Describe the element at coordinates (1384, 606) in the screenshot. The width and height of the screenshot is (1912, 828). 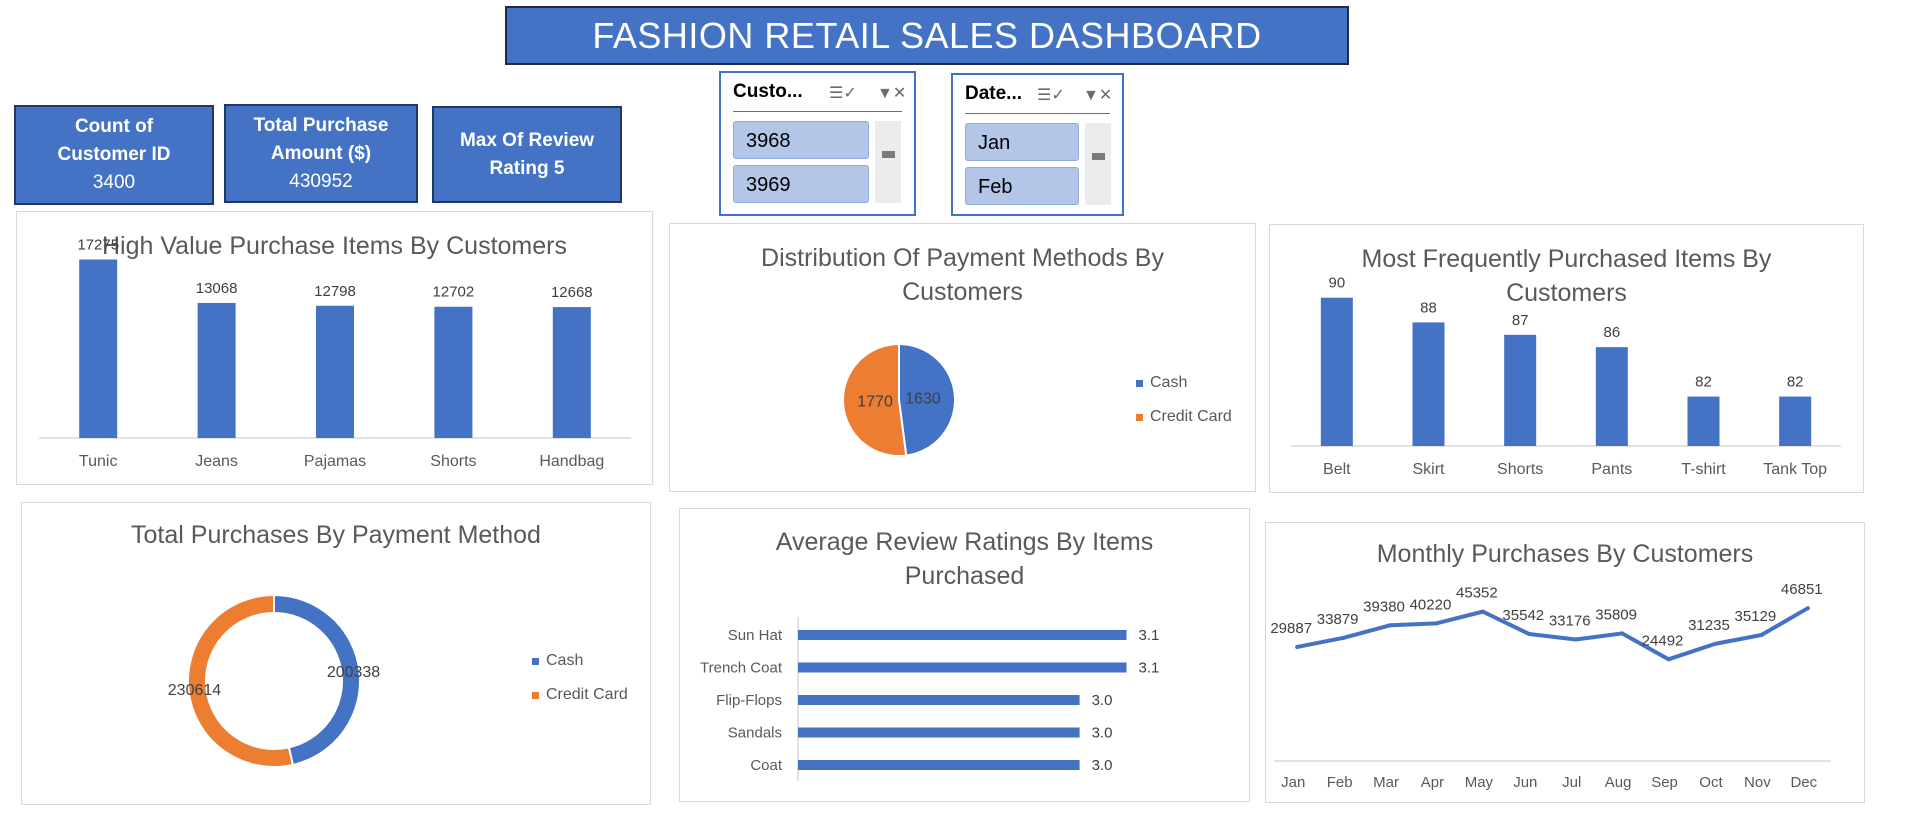
I see `data-label: 39380` at that location.